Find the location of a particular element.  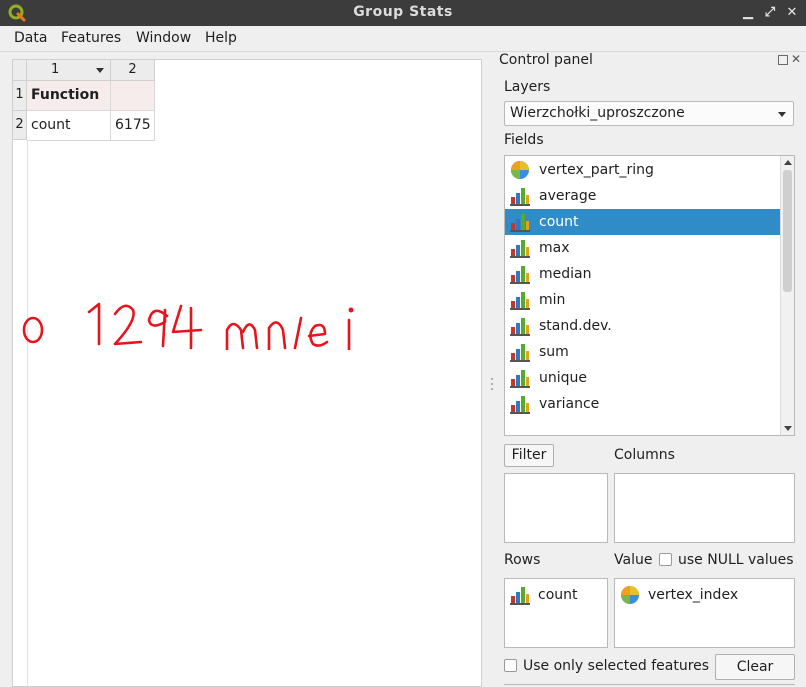

field-item-vertex-part-ring: vertex_part_ring is located at coordinates (642, 170).